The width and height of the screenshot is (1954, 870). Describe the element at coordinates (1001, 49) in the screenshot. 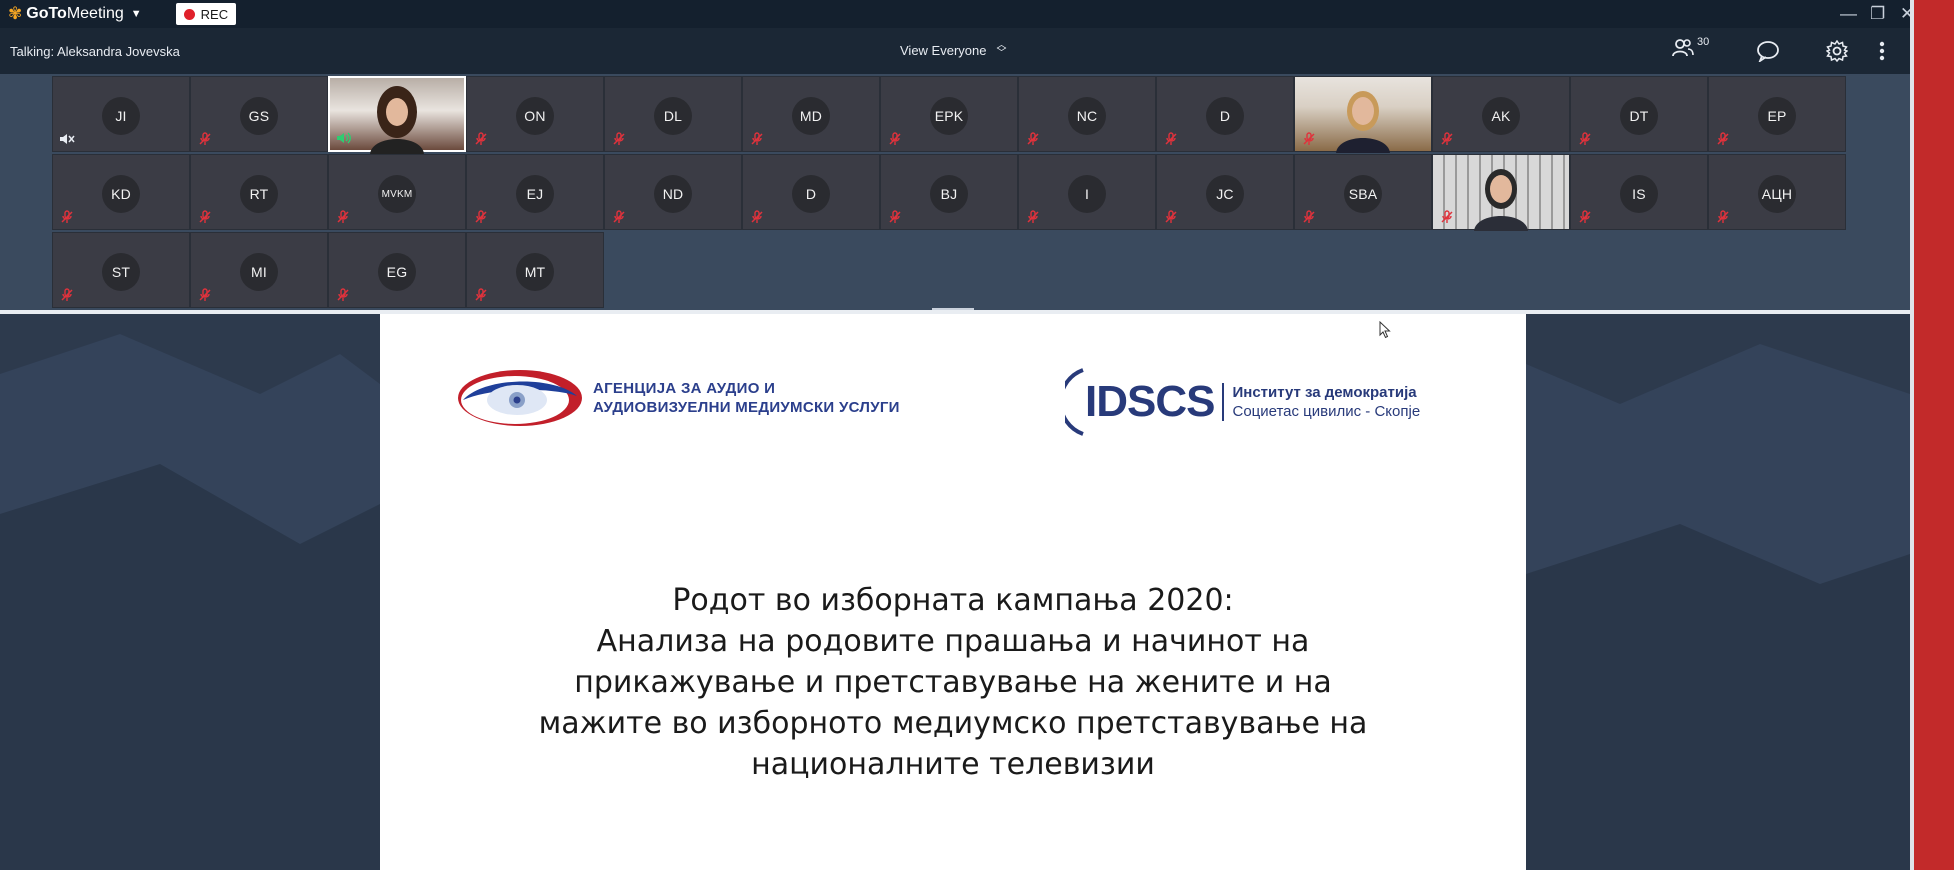

I see `sort-updown-icon: ︿ ﹀` at that location.